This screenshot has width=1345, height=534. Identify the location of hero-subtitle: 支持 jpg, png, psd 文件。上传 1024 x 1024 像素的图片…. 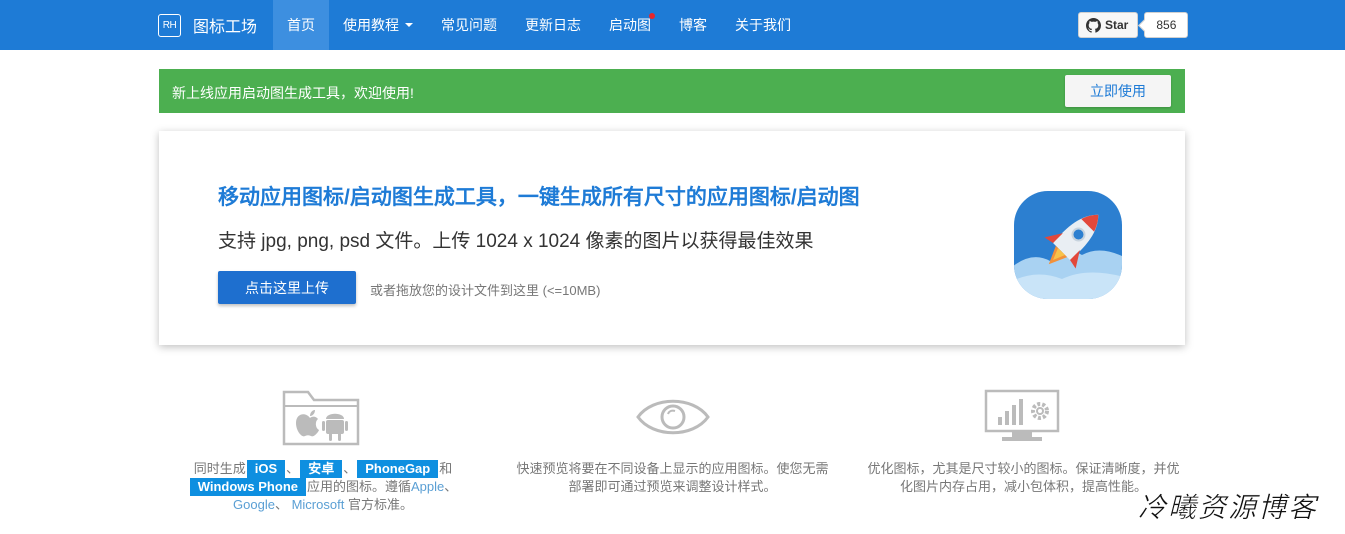
(516, 241).